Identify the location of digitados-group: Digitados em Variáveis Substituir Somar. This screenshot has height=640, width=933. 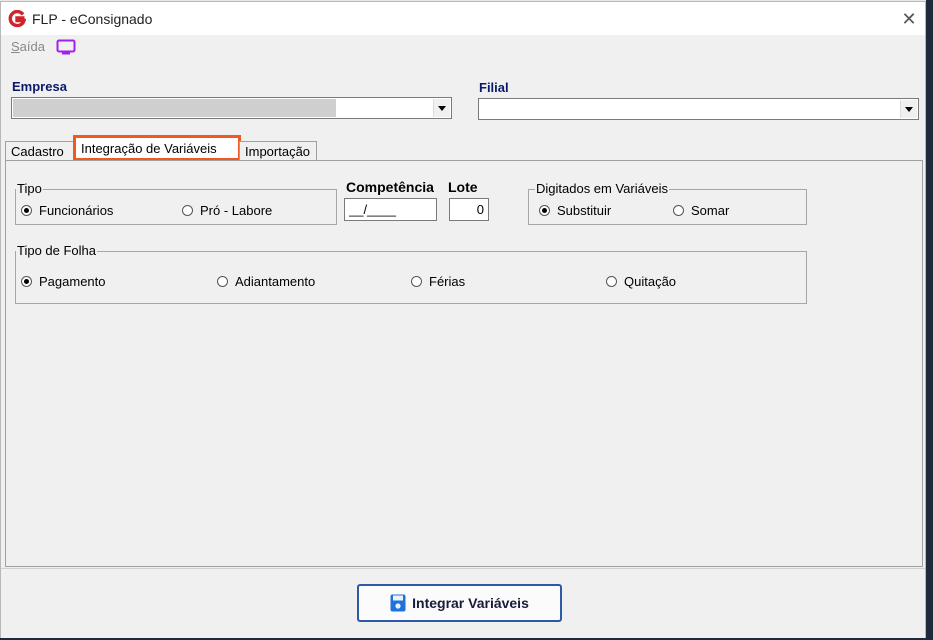
(667, 203).